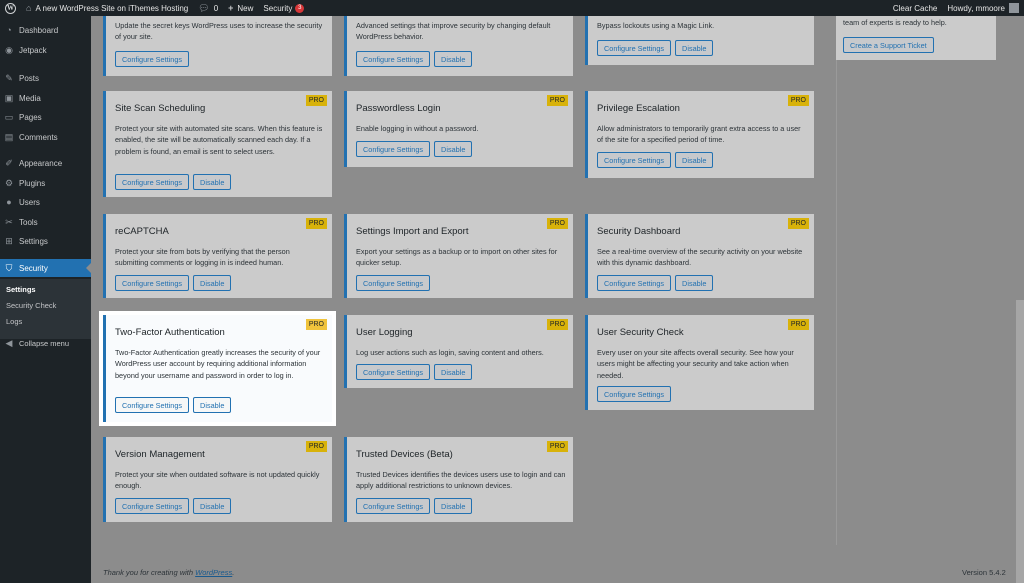 Image resolution: width=1024 pixels, height=583 pixels. Describe the element at coordinates (278, 8) in the screenshot. I see `security-label: Security` at that location.